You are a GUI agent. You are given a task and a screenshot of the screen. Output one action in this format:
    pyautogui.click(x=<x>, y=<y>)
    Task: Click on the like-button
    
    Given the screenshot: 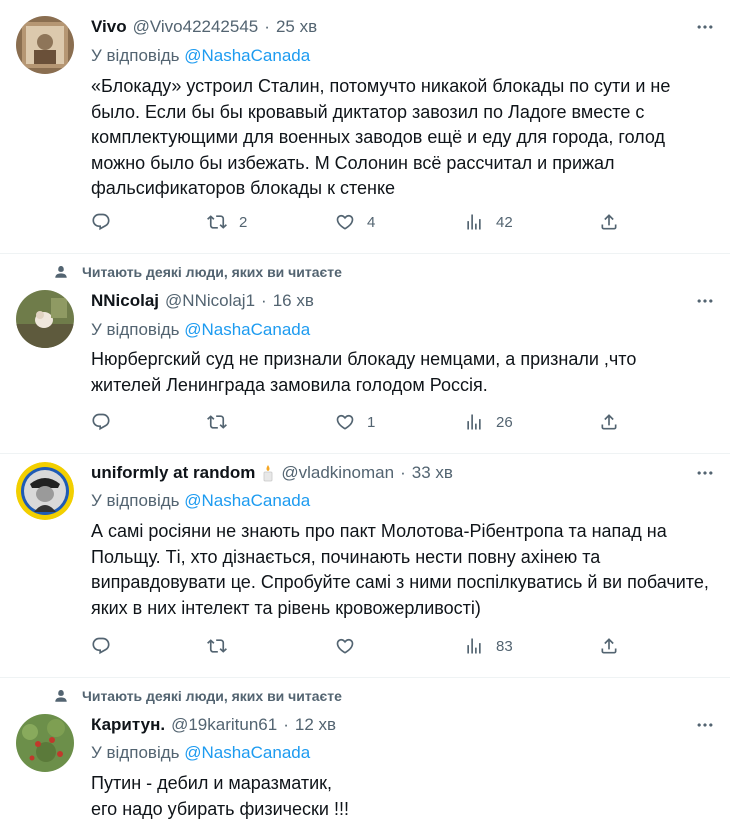 What is the action you would take?
    pyautogui.click(x=345, y=646)
    